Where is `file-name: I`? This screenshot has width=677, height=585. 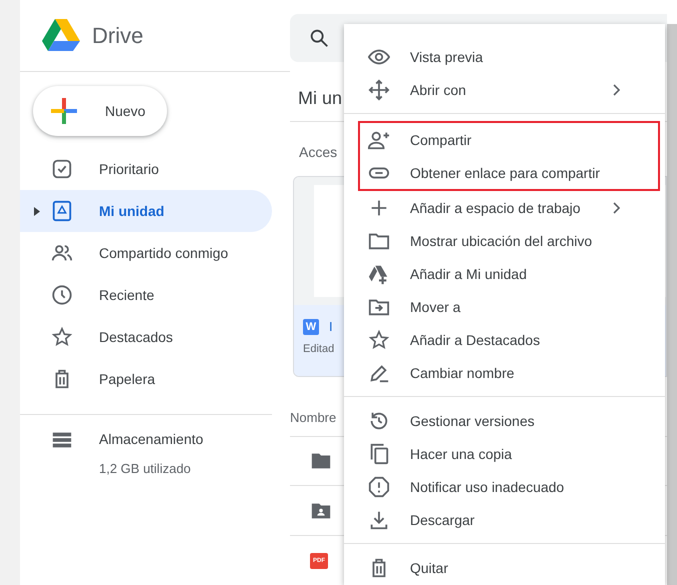 file-name: I is located at coordinates (331, 326).